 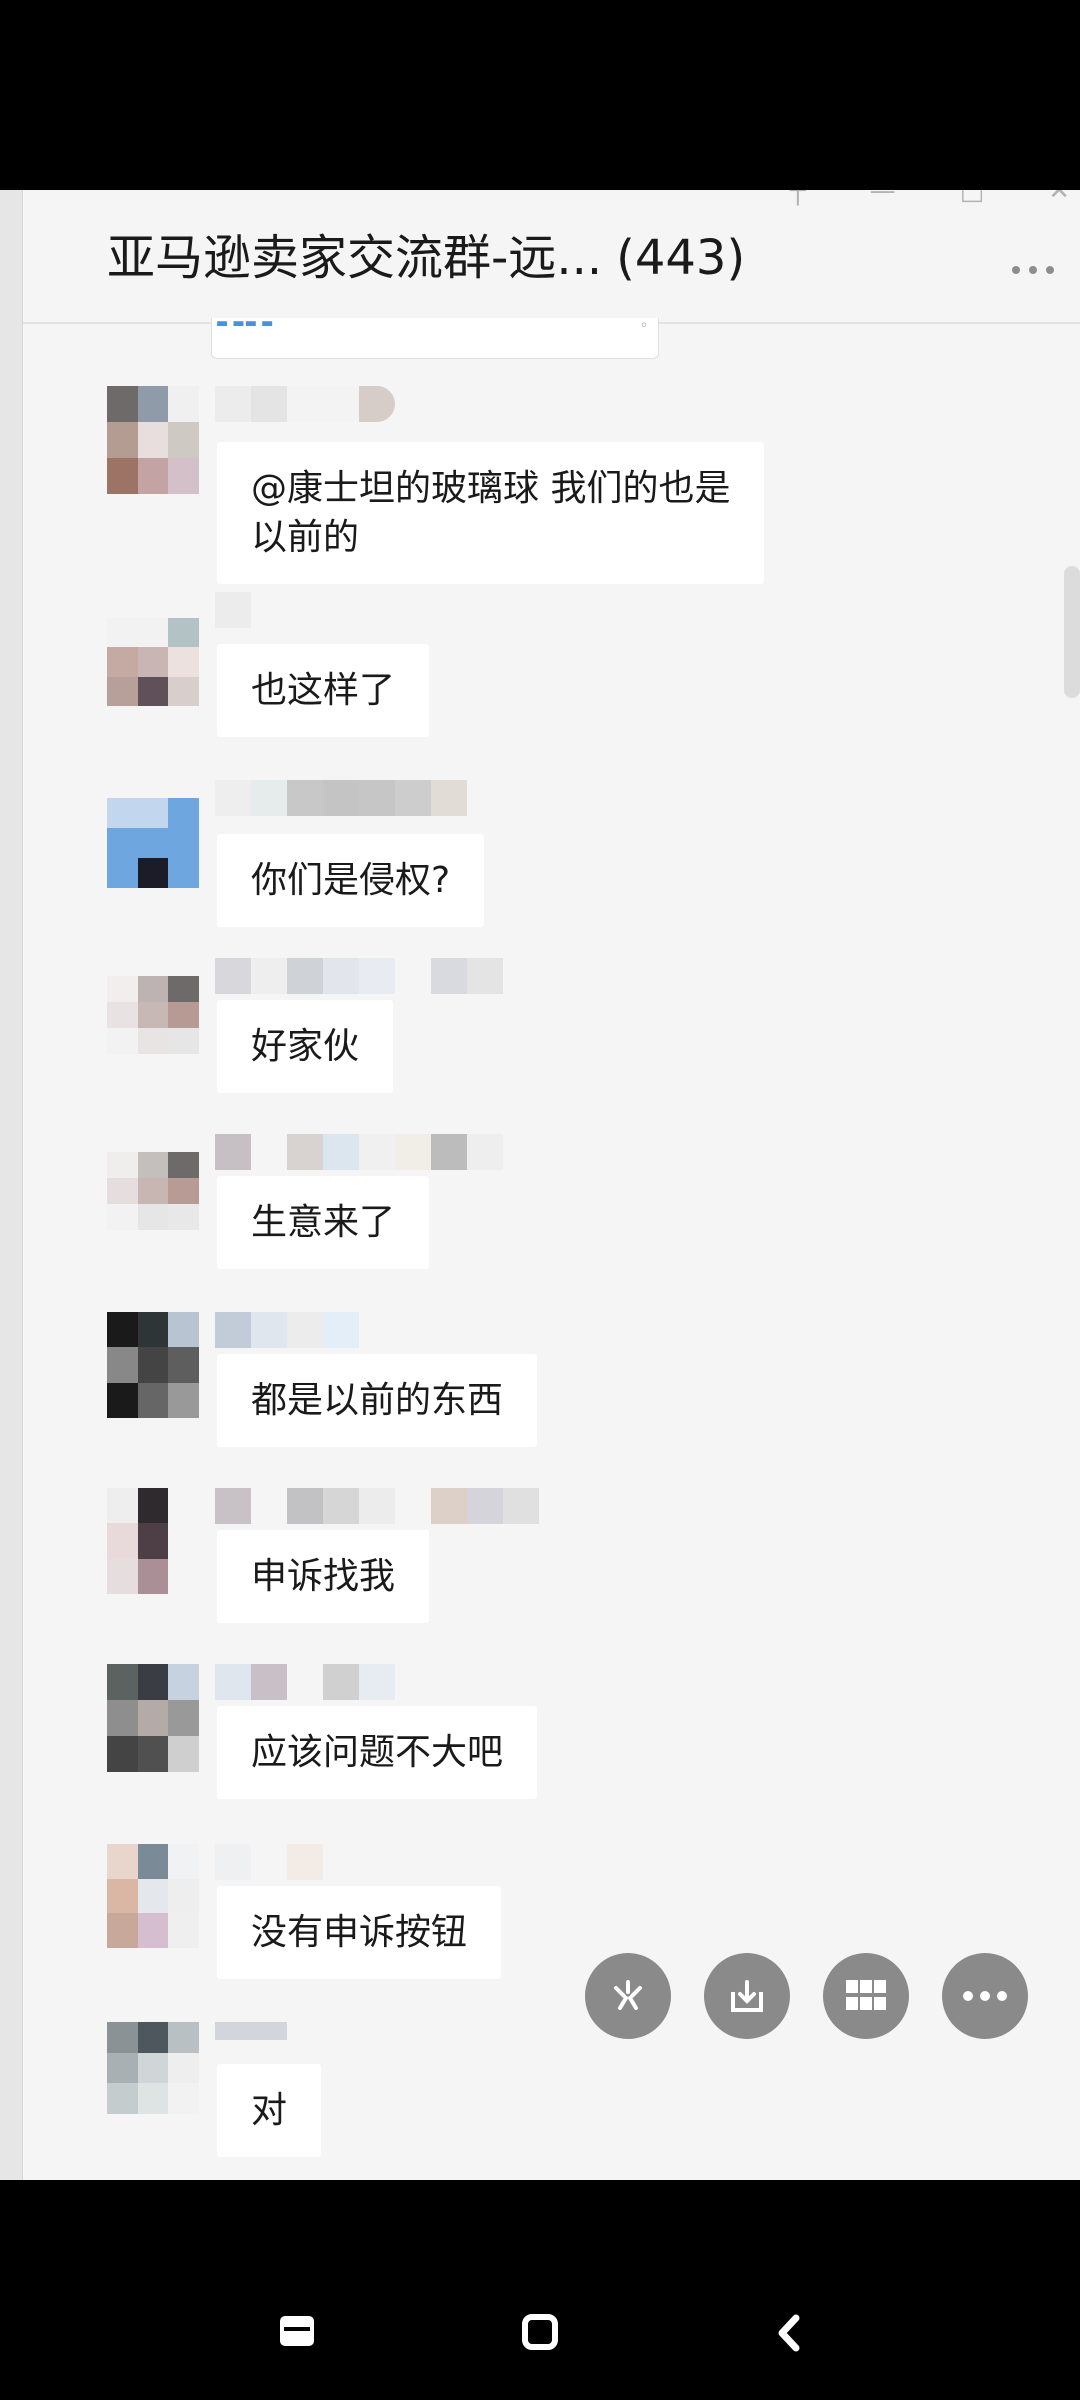 What do you see at coordinates (540, 2290) in the screenshot?
I see `system-nav-bar` at bounding box center [540, 2290].